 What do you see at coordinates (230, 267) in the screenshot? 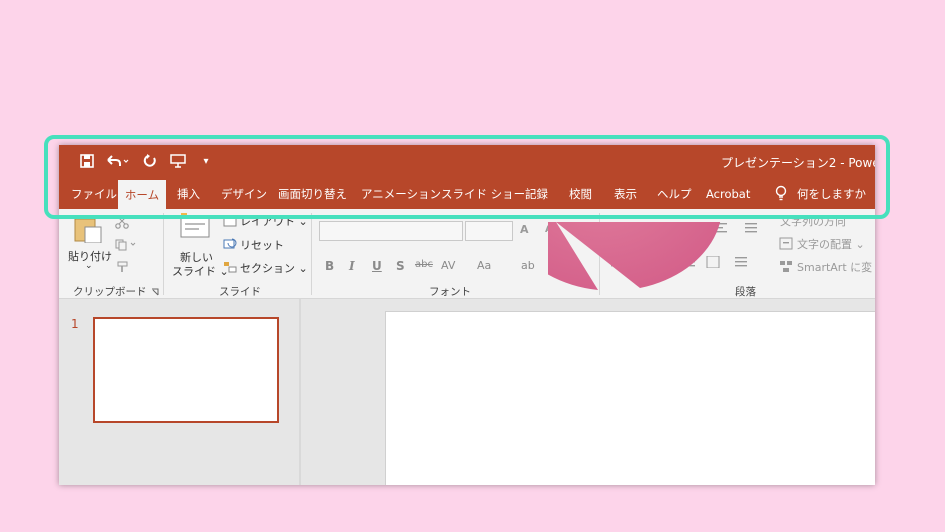
I see `section-icon` at bounding box center [230, 267].